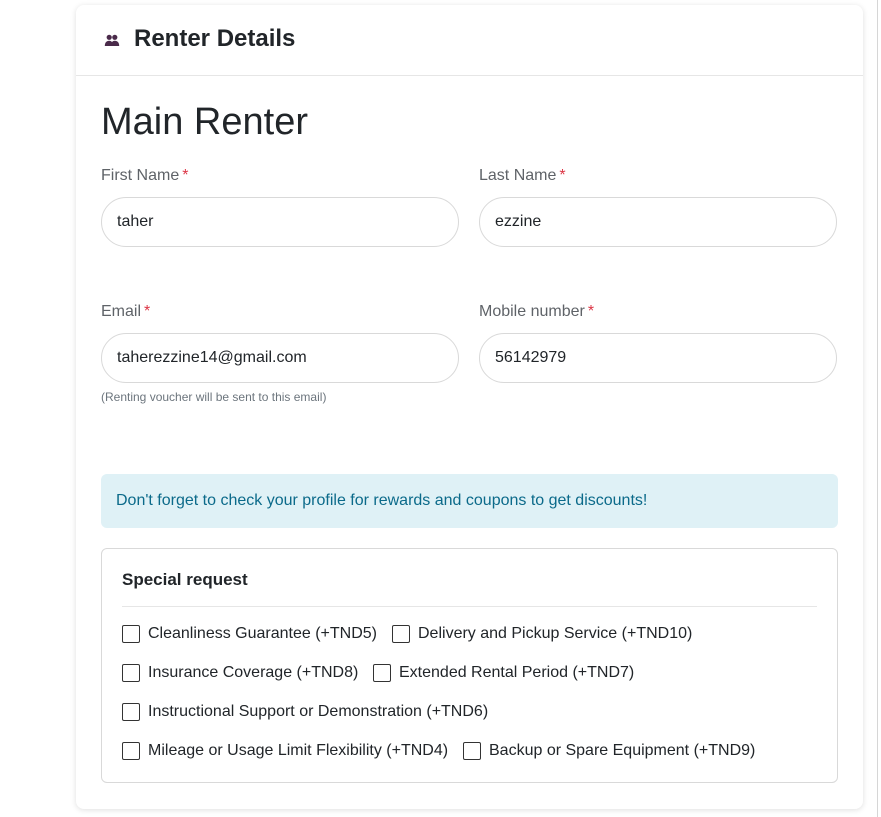 The width and height of the screenshot is (881, 817). What do you see at coordinates (658, 222) in the screenshot?
I see `last-name-input` at bounding box center [658, 222].